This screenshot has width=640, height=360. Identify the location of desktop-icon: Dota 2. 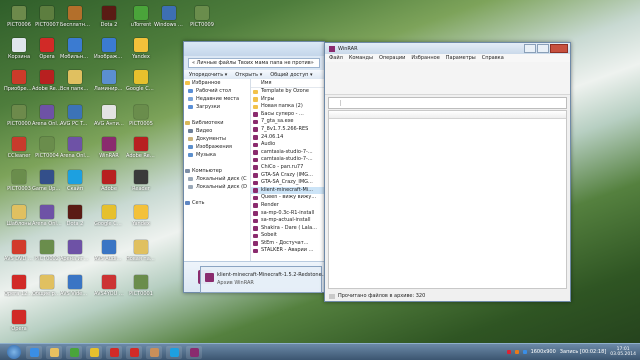
(109, 17).